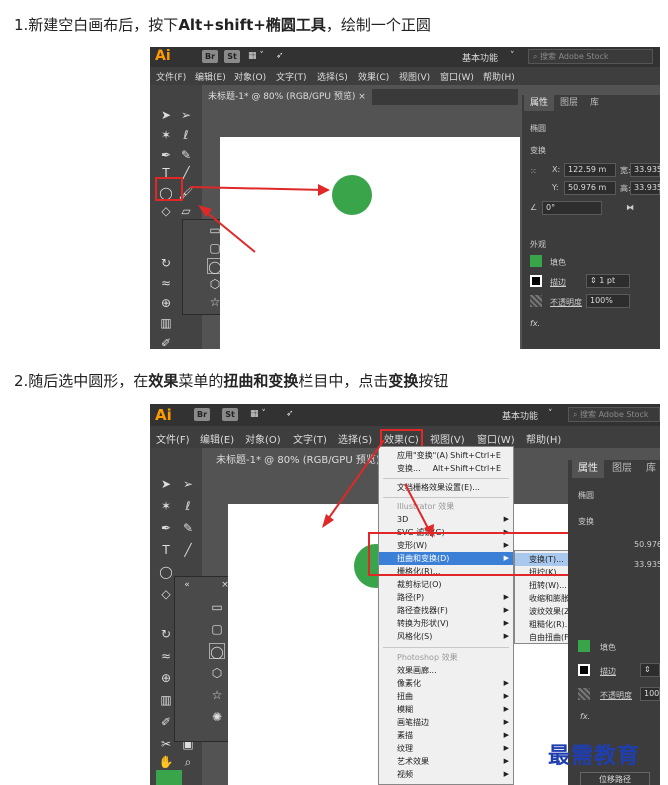 The width and height of the screenshot is (668, 785). I want to click on stroke-swatch, so click(536, 281).